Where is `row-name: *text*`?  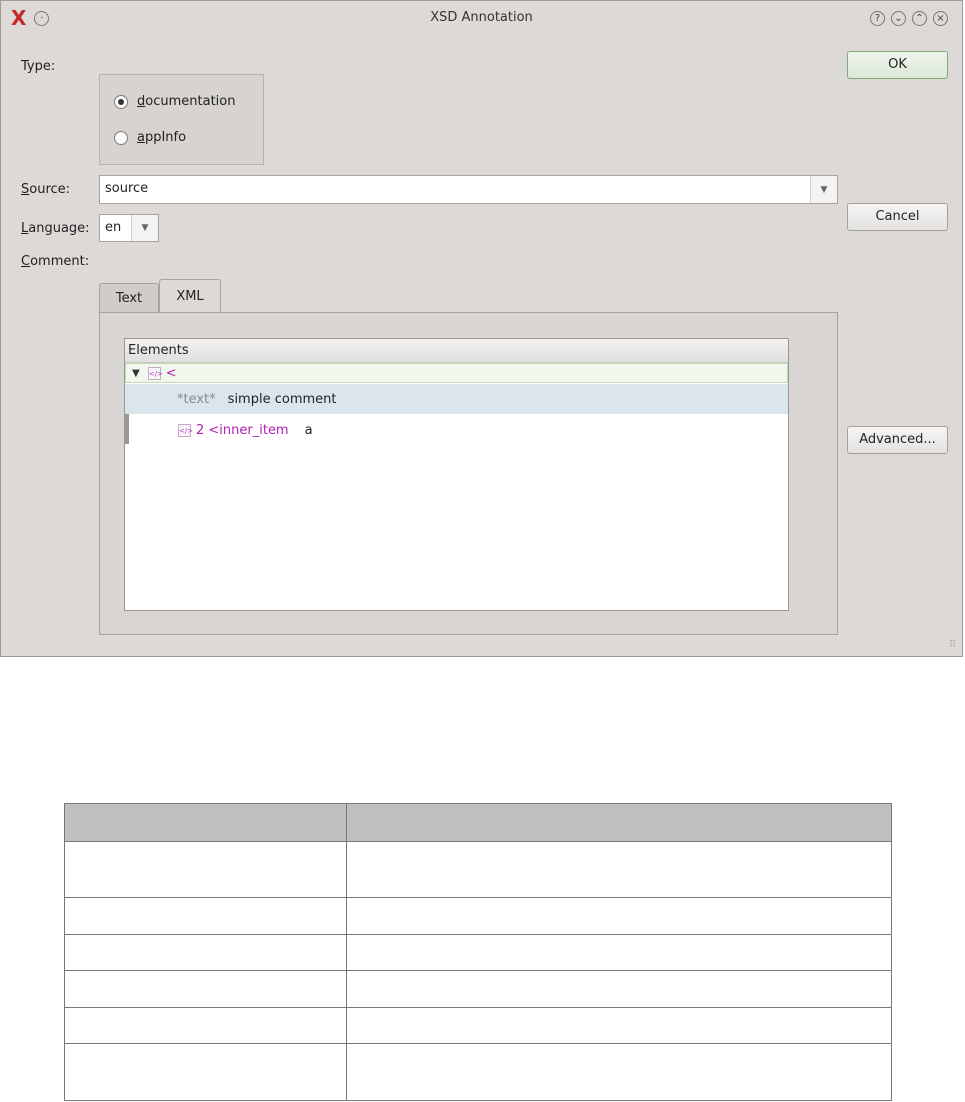
row-name: *text* is located at coordinates (196, 399).